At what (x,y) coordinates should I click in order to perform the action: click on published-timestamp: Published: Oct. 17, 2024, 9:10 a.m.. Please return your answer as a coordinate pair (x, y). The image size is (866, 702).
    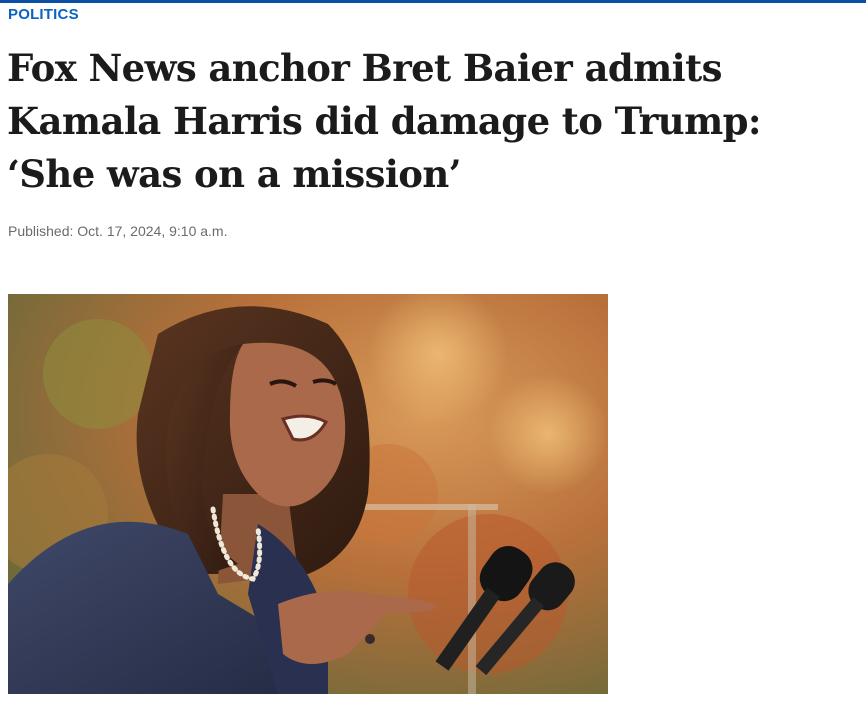
    Looking at the image, I should click on (118, 231).